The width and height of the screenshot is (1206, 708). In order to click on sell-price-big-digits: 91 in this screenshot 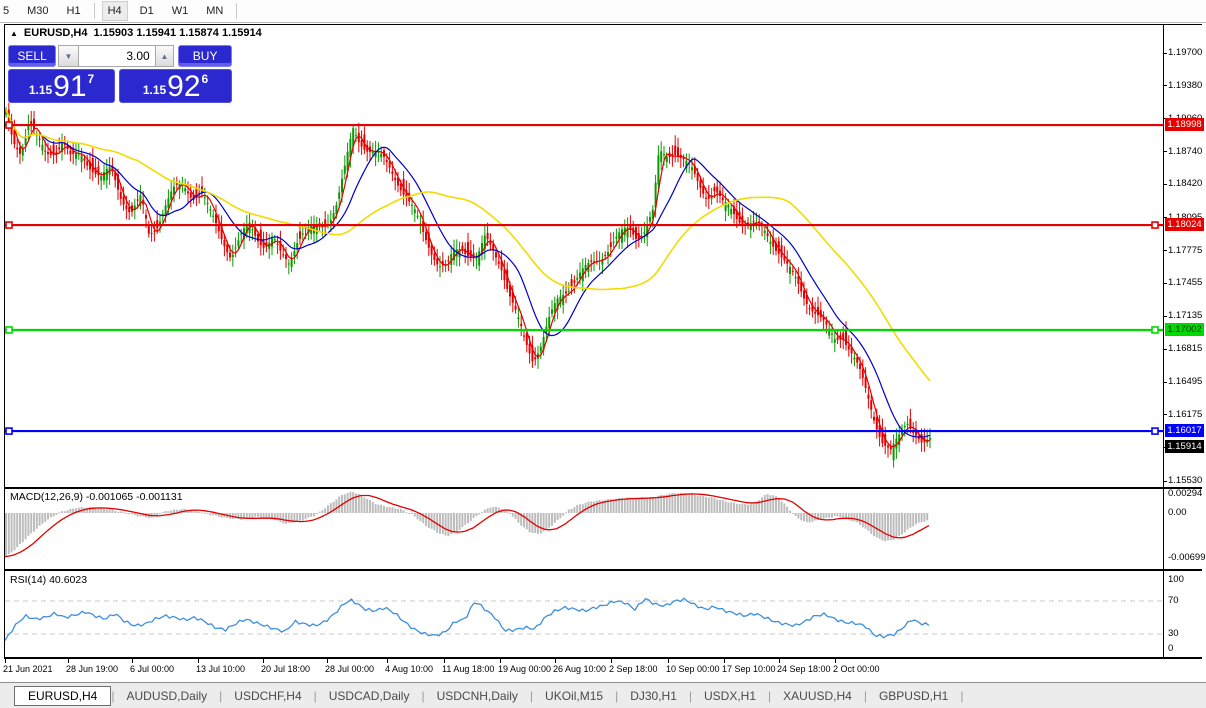, I will do `click(70, 86)`.